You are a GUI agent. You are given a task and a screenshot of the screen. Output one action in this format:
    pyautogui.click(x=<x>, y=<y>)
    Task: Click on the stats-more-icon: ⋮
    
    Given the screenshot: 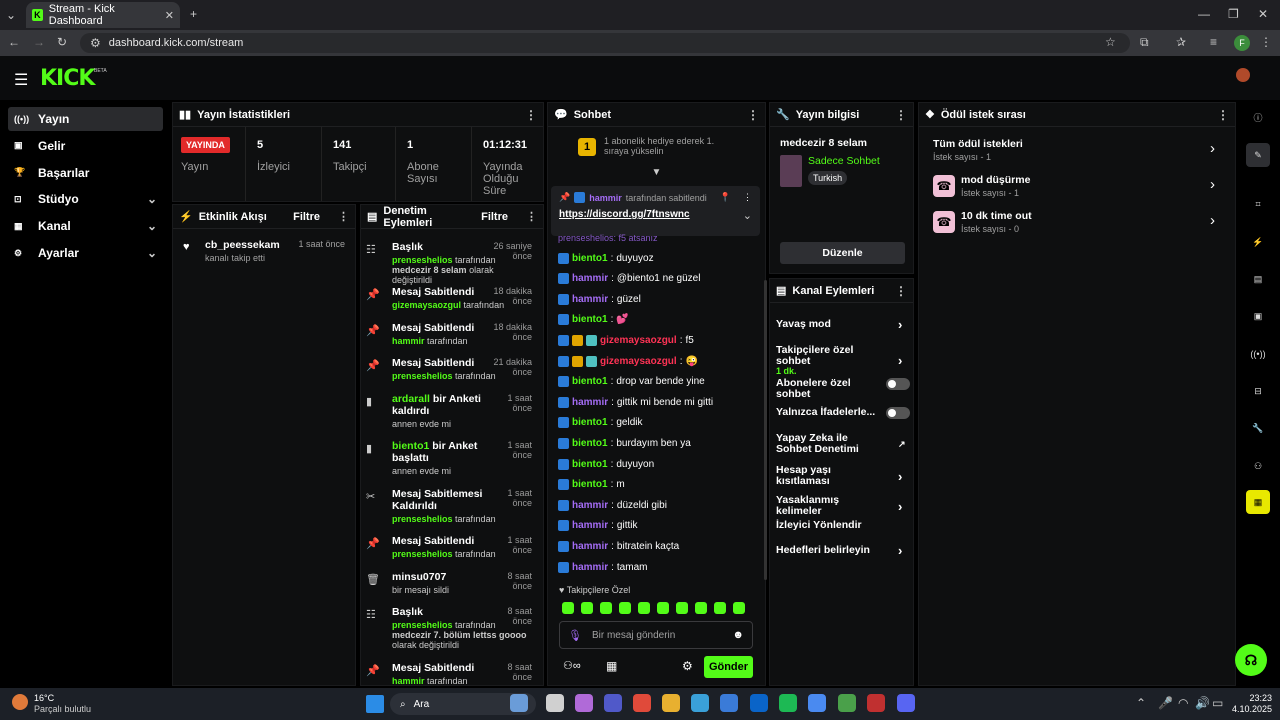 What is the action you would take?
    pyautogui.click(x=531, y=115)
    